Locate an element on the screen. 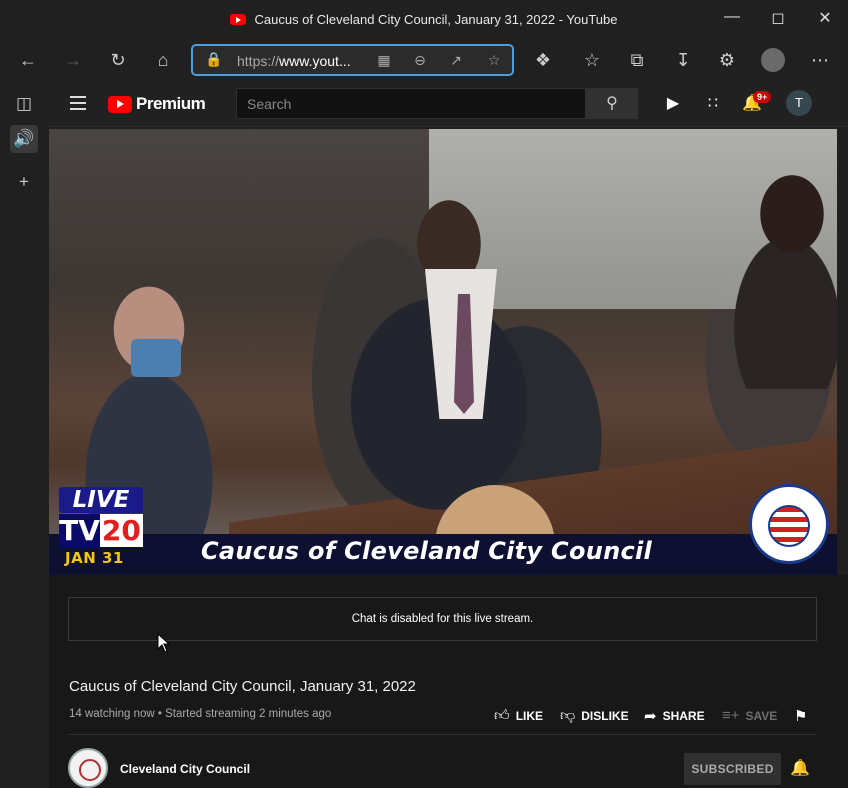 This screenshot has height=788, width=848. profile-avatar is located at coordinates (773, 60).